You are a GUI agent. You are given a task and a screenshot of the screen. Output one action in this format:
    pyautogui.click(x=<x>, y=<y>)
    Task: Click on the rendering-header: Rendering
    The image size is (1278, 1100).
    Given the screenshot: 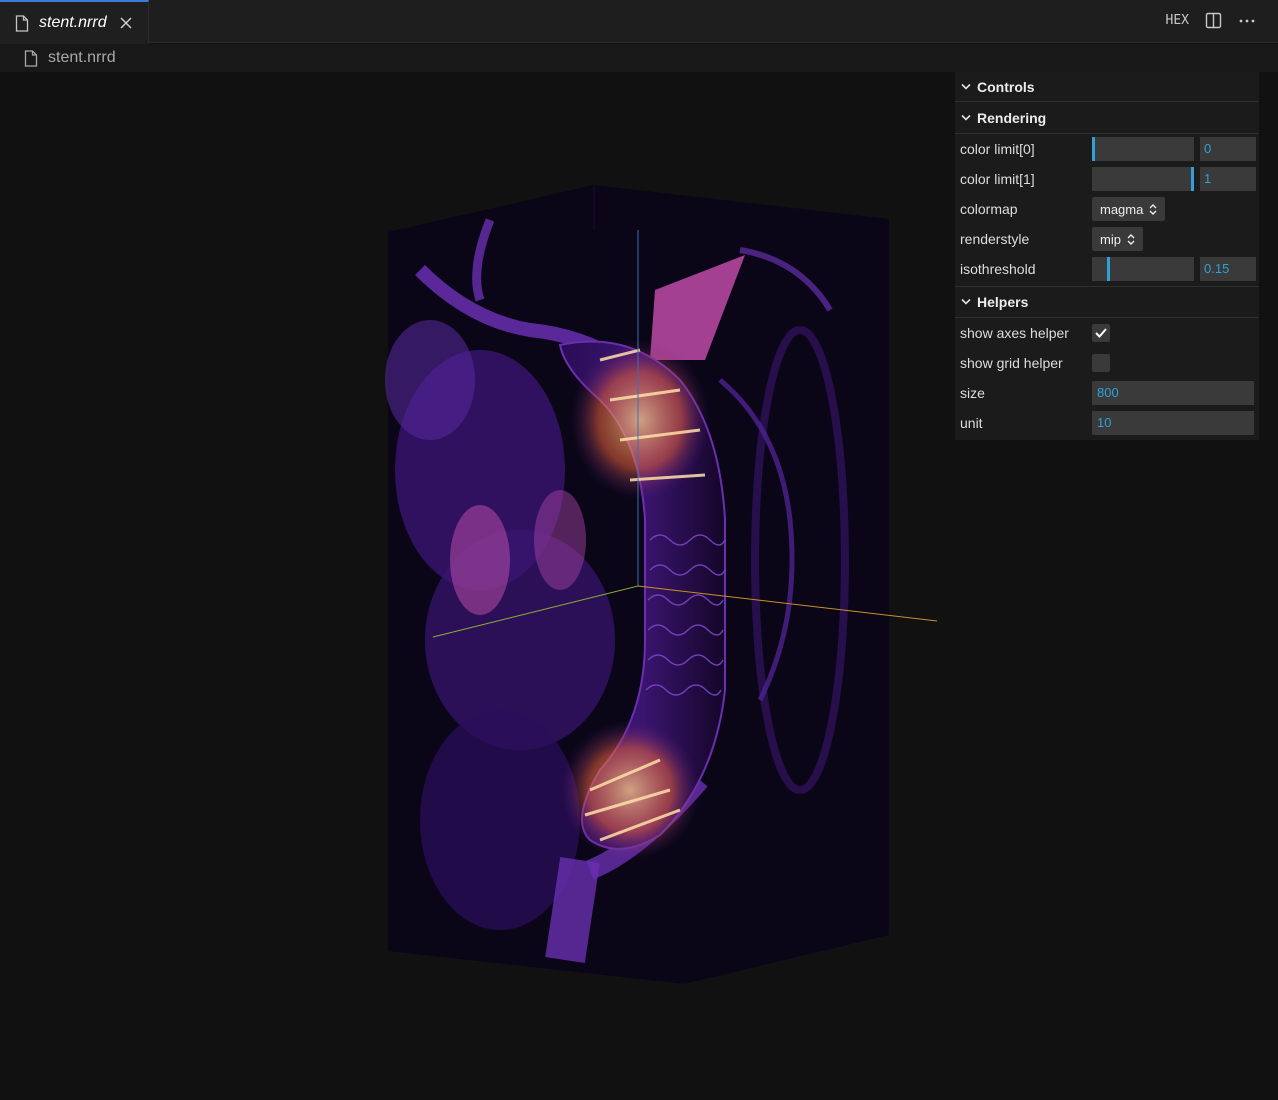 What is the action you would take?
    pyautogui.click(x=1107, y=118)
    